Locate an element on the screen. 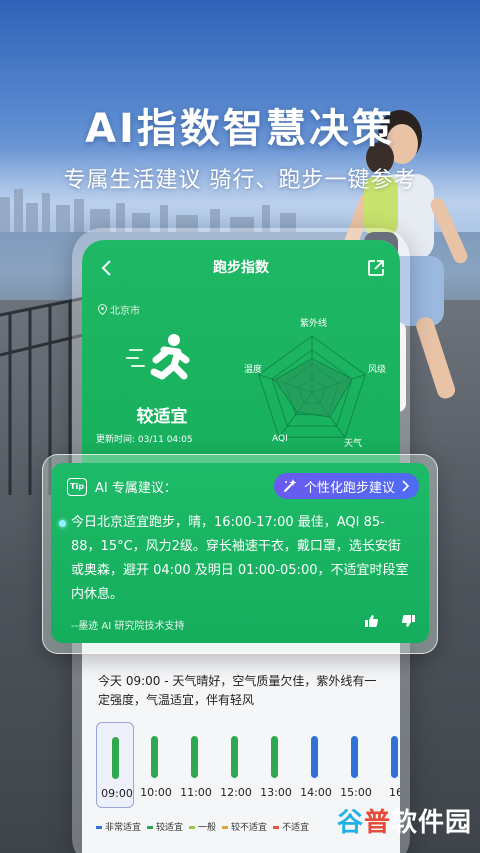  hour-label: 12:00 is located at coordinates (236, 792).